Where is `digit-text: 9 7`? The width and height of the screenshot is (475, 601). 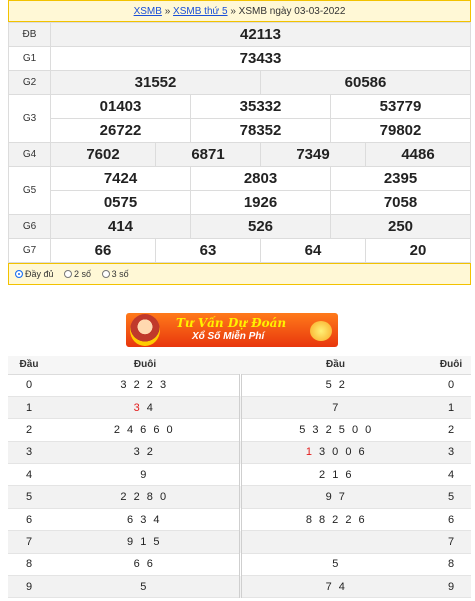
digit-text: 9 7 is located at coordinates (336, 497).